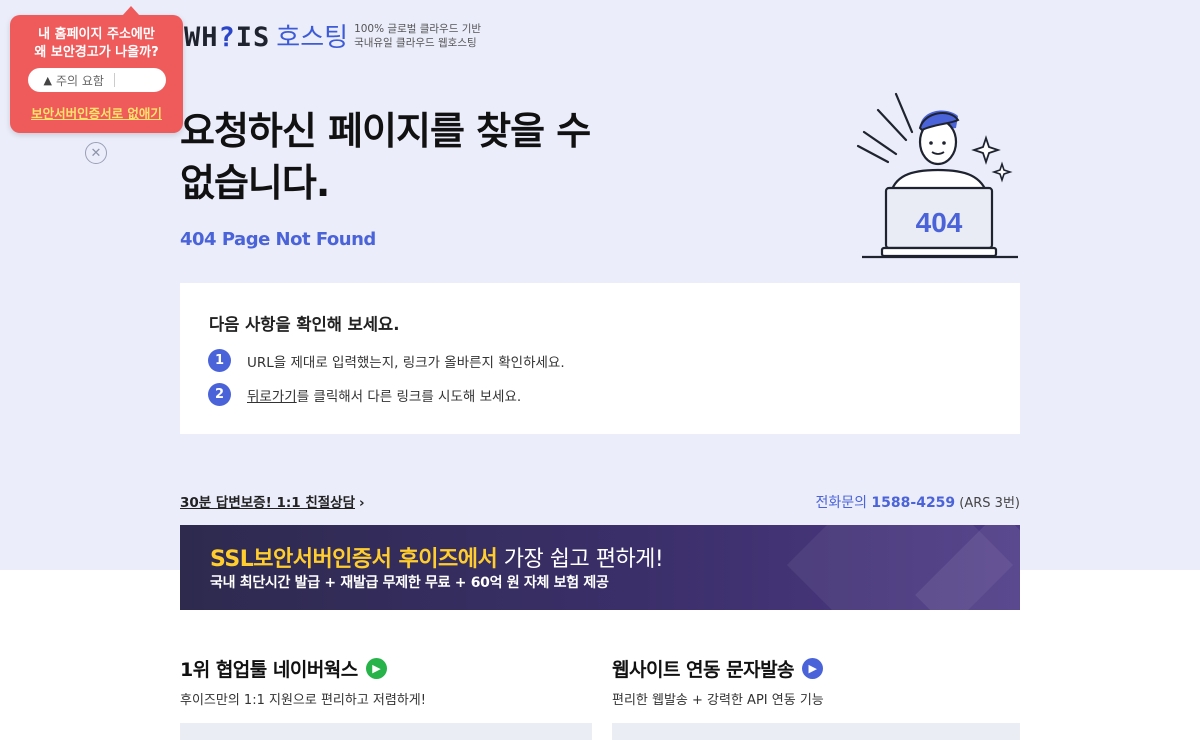 Image resolution: width=1200 pixels, height=740 pixels. Describe the element at coordinates (303, 700) in the screenshot. I see `naverworks-card-desc: 후이즈만의 1:1 지원으로 편리하고 저렴하게!` at that location.